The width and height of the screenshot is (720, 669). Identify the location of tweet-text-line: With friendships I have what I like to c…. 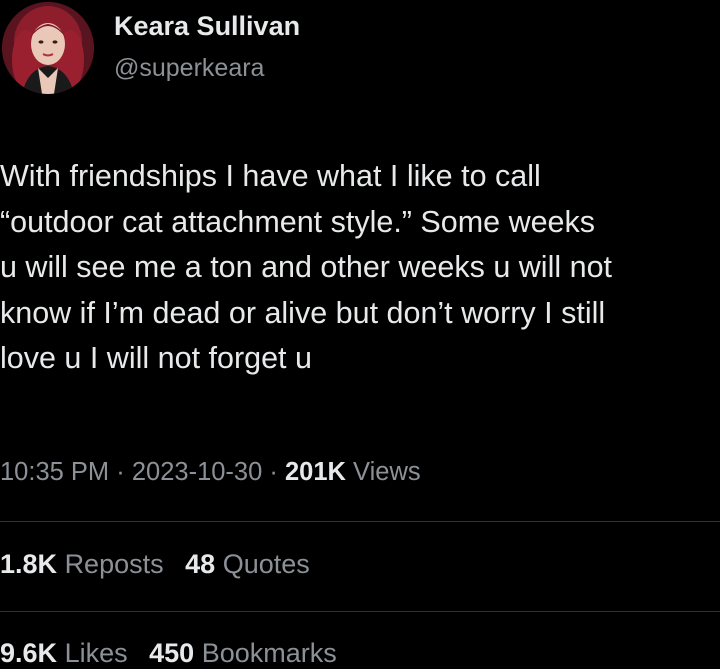
(270, 176).